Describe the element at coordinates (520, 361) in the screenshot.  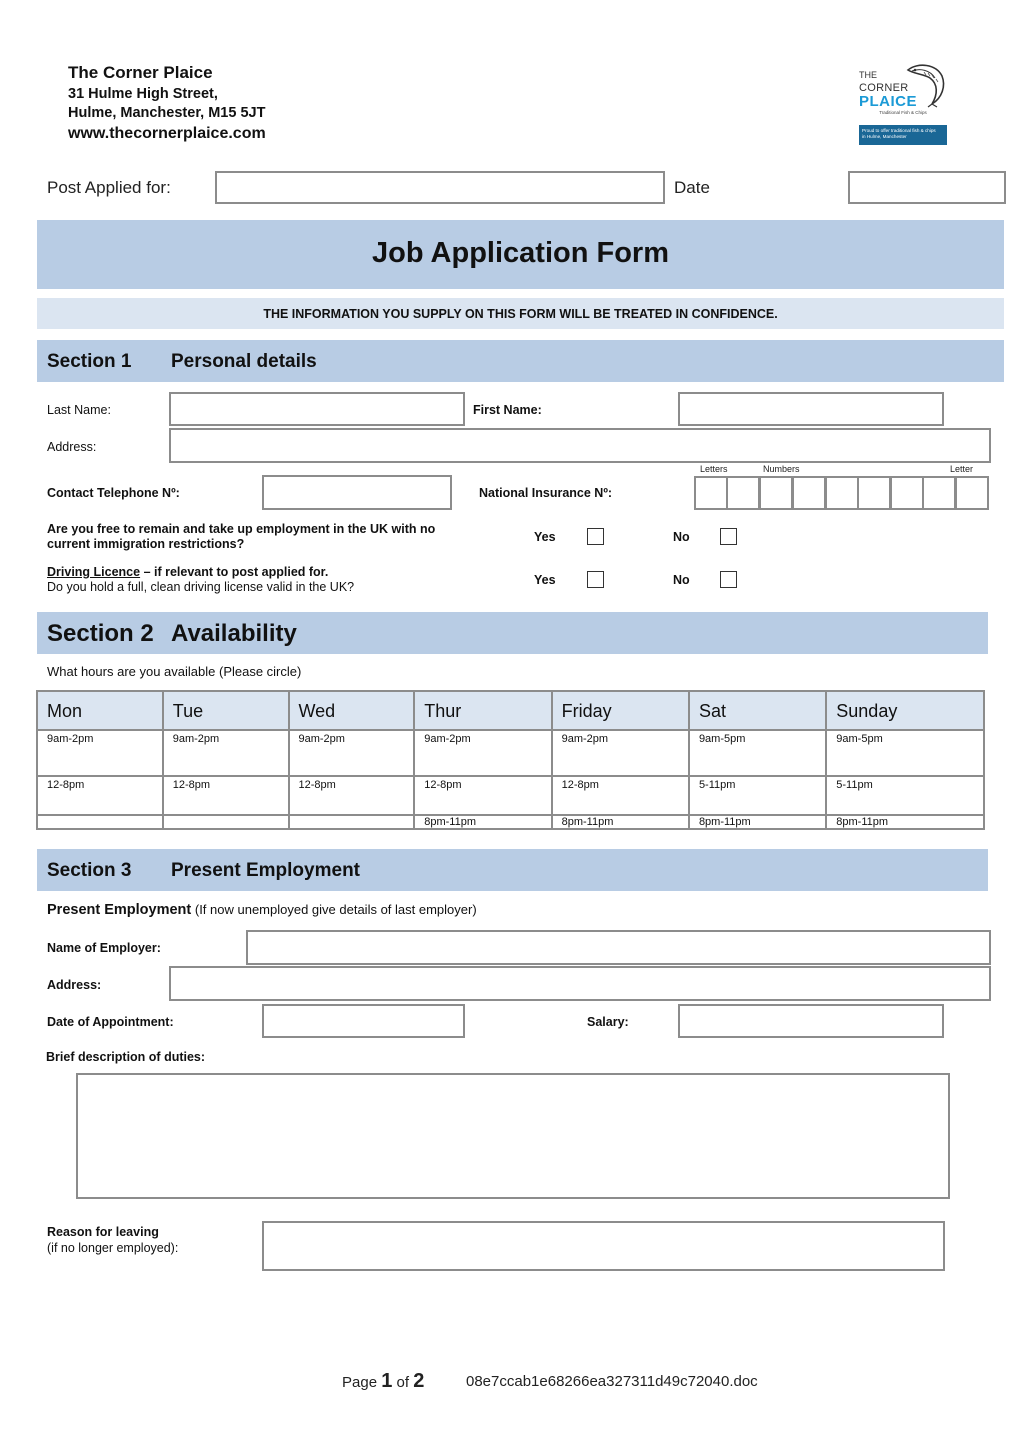
I see `section1-header: Section 1 Personal details` at that location.